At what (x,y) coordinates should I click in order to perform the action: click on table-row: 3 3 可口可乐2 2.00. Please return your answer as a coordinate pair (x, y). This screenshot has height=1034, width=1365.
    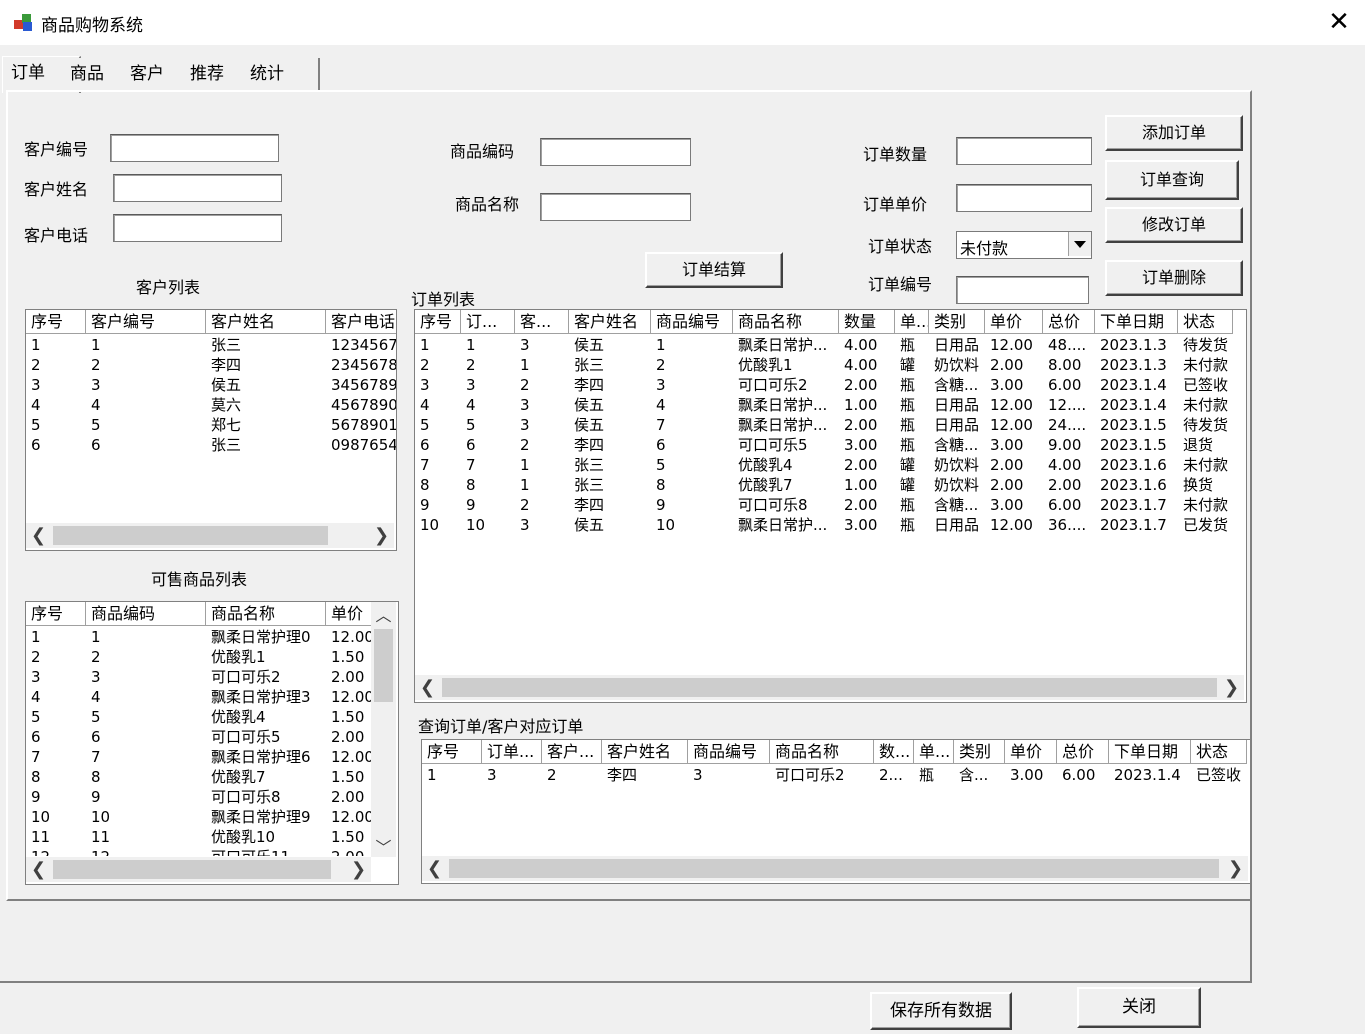
    Looking at the image, I should click on (199, 677).